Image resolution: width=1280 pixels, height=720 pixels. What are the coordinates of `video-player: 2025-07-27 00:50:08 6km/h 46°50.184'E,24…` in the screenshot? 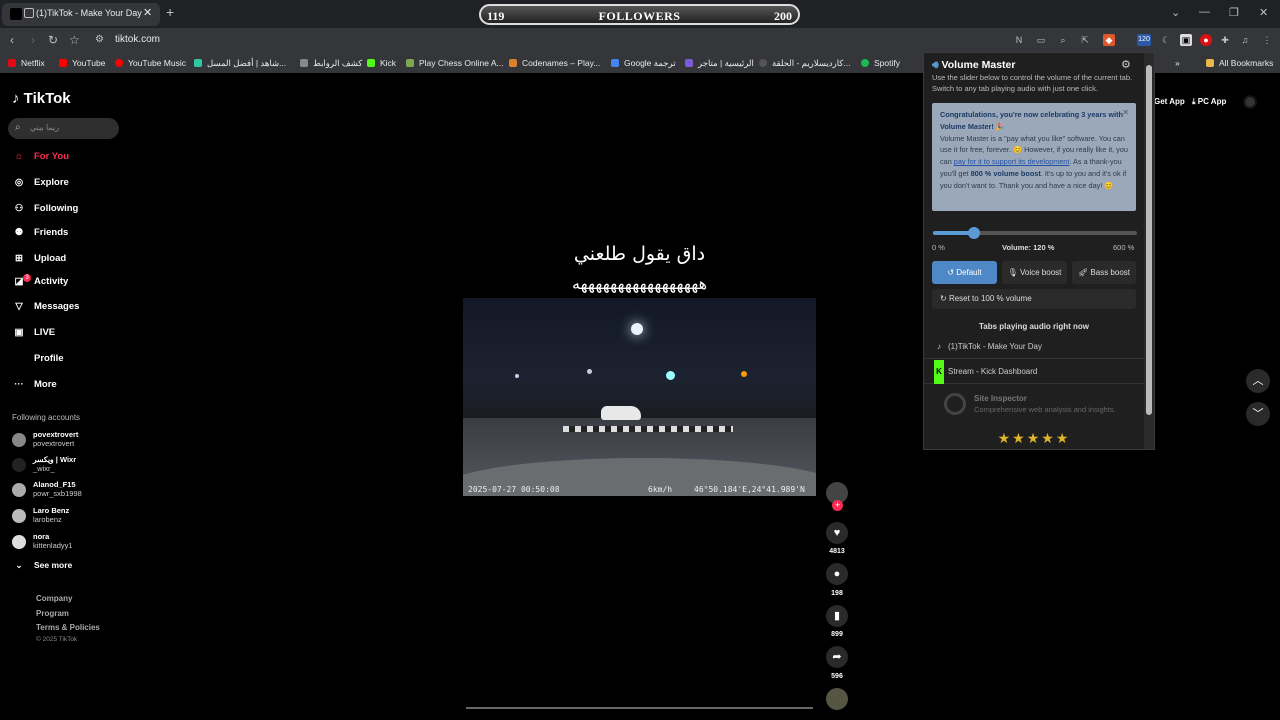 It's located at (639, 397).